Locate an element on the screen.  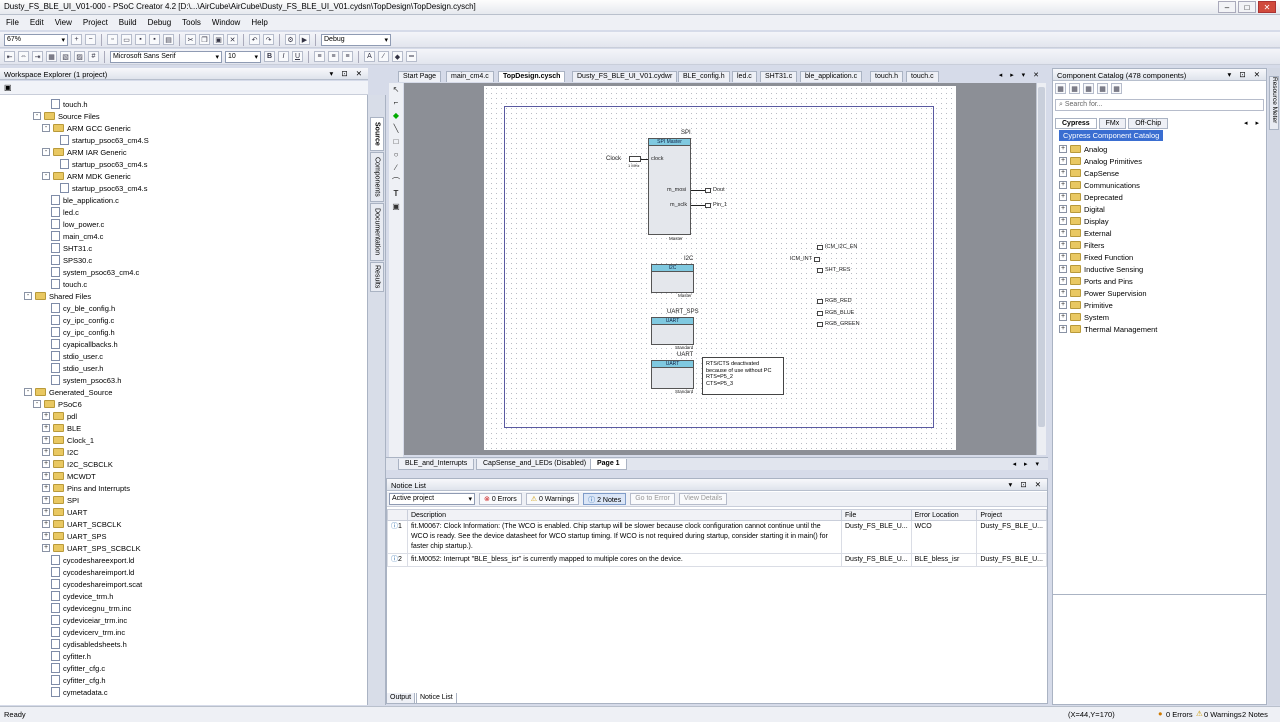
tree-file: cyfitter_cfg.c is located at coordinates (78, 668).